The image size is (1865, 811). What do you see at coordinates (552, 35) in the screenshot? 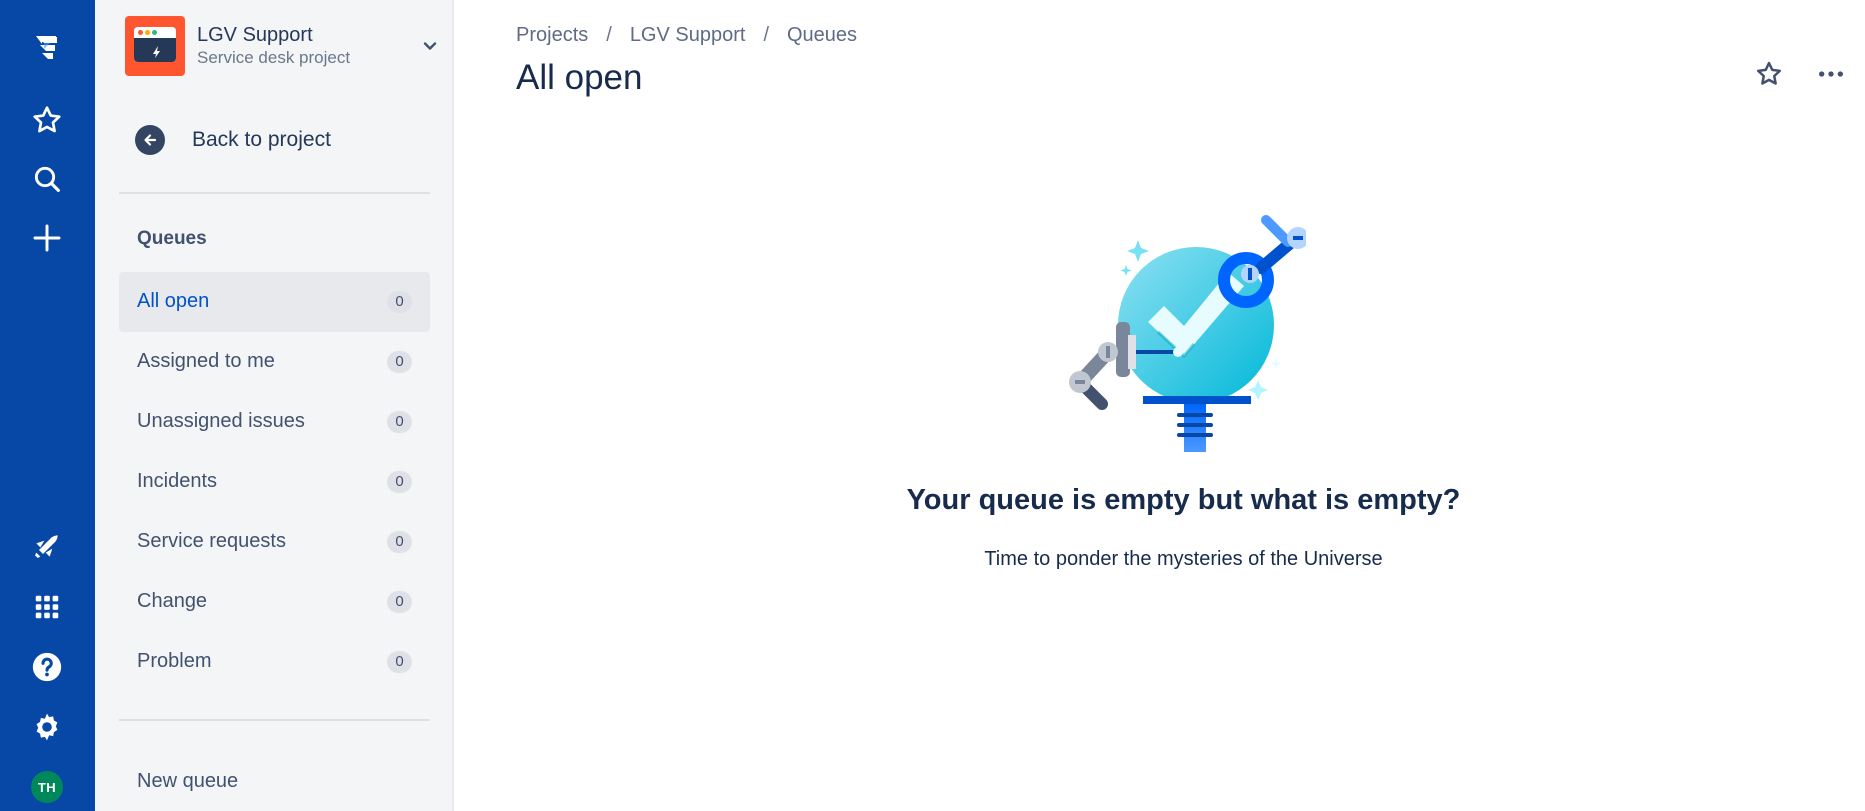
I see `breadcrumb-projects: Projects` at bounding box center [552, 35].